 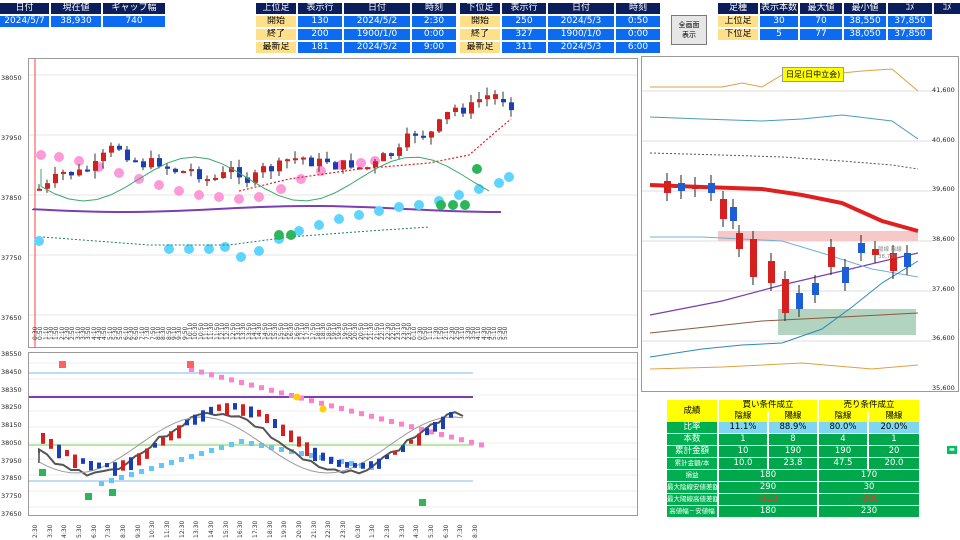 What do you see at coordinates (11, 258) in the screenshot?
I see `y-tick-label: 37750` at bounding box center [11, 258].